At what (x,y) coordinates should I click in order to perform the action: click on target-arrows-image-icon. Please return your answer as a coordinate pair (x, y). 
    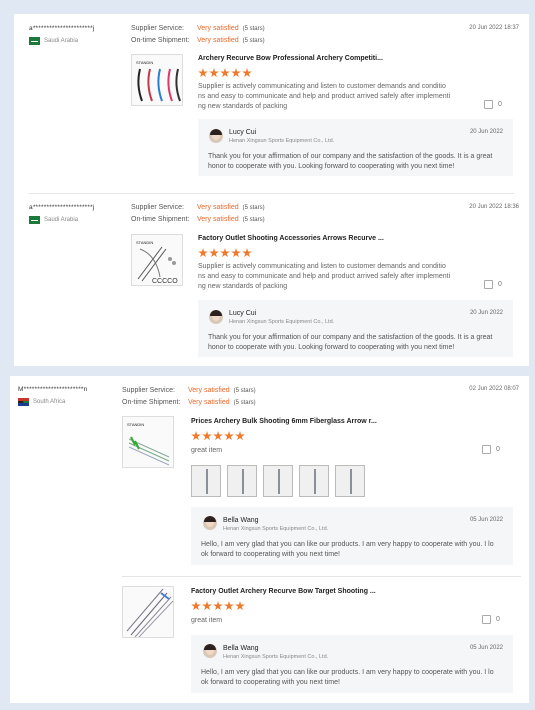
    Looking at the image, I should click on (149, 612).